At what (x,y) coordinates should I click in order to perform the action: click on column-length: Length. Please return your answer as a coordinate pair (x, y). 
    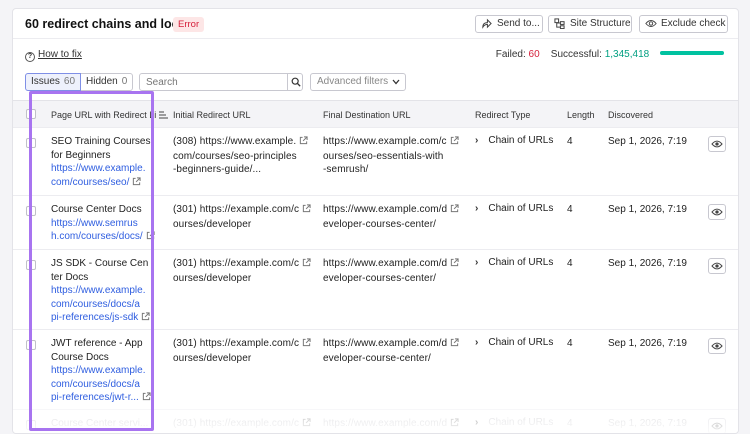
    Looking at the image, I should click on (581, 115).